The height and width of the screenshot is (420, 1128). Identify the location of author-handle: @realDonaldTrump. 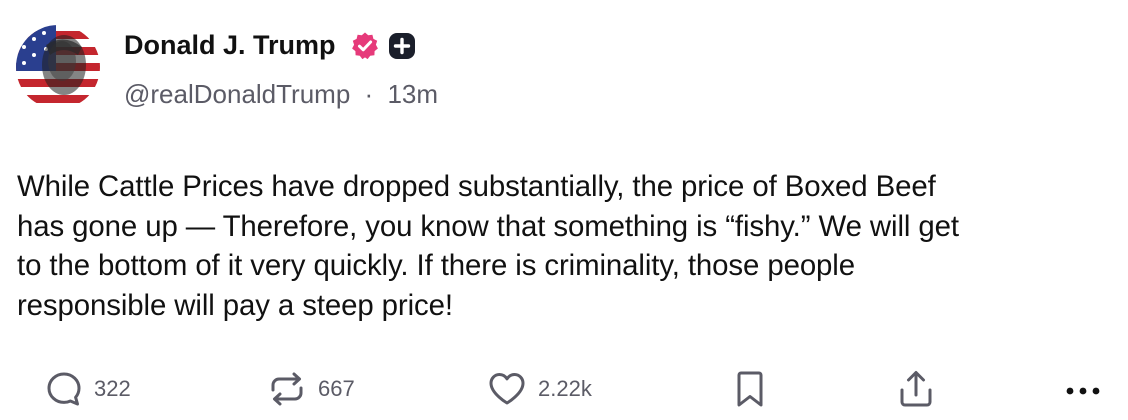
(237, 94).